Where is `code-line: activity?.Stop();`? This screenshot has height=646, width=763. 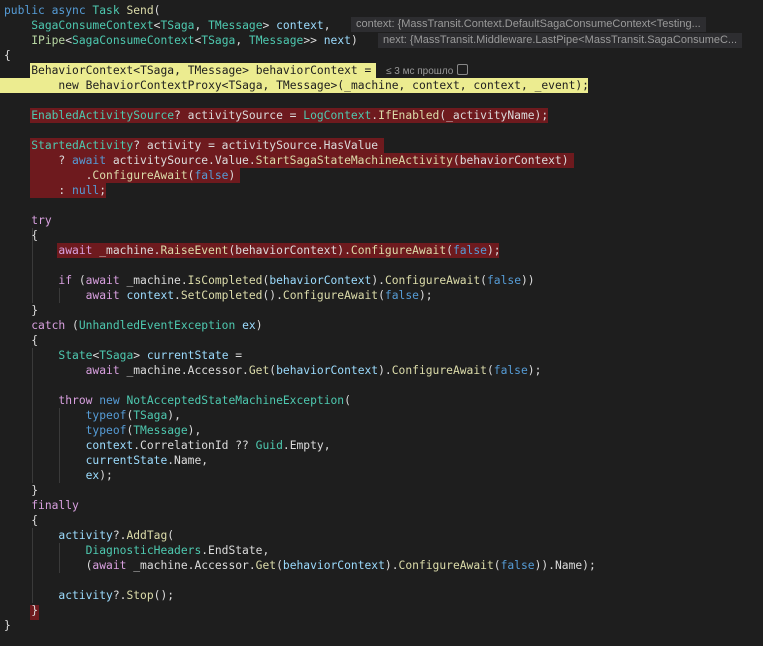 code-line: activity?.Stop(); is located at coordinates (89, 595).